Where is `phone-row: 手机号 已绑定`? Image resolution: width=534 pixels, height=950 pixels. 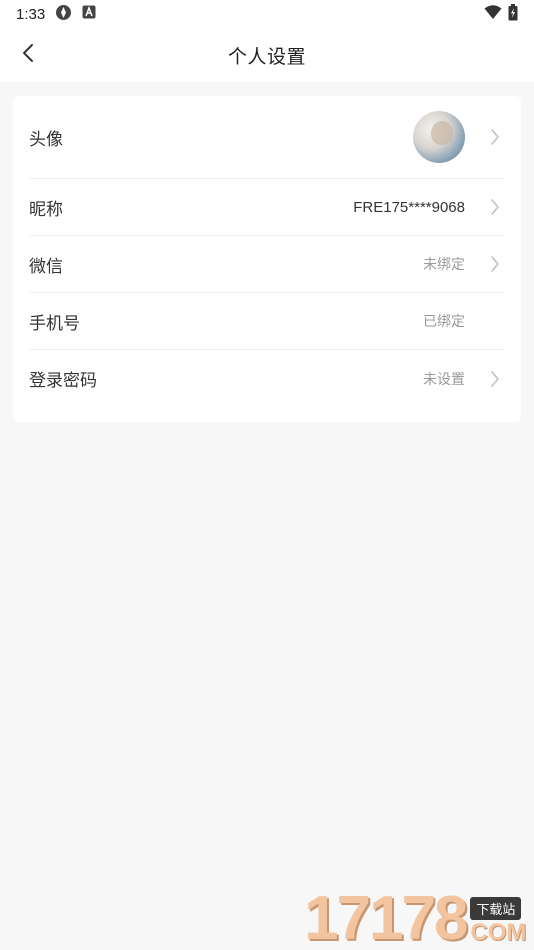 phone-row: 手机号 已绑定 is located at coordinates (267, 321).